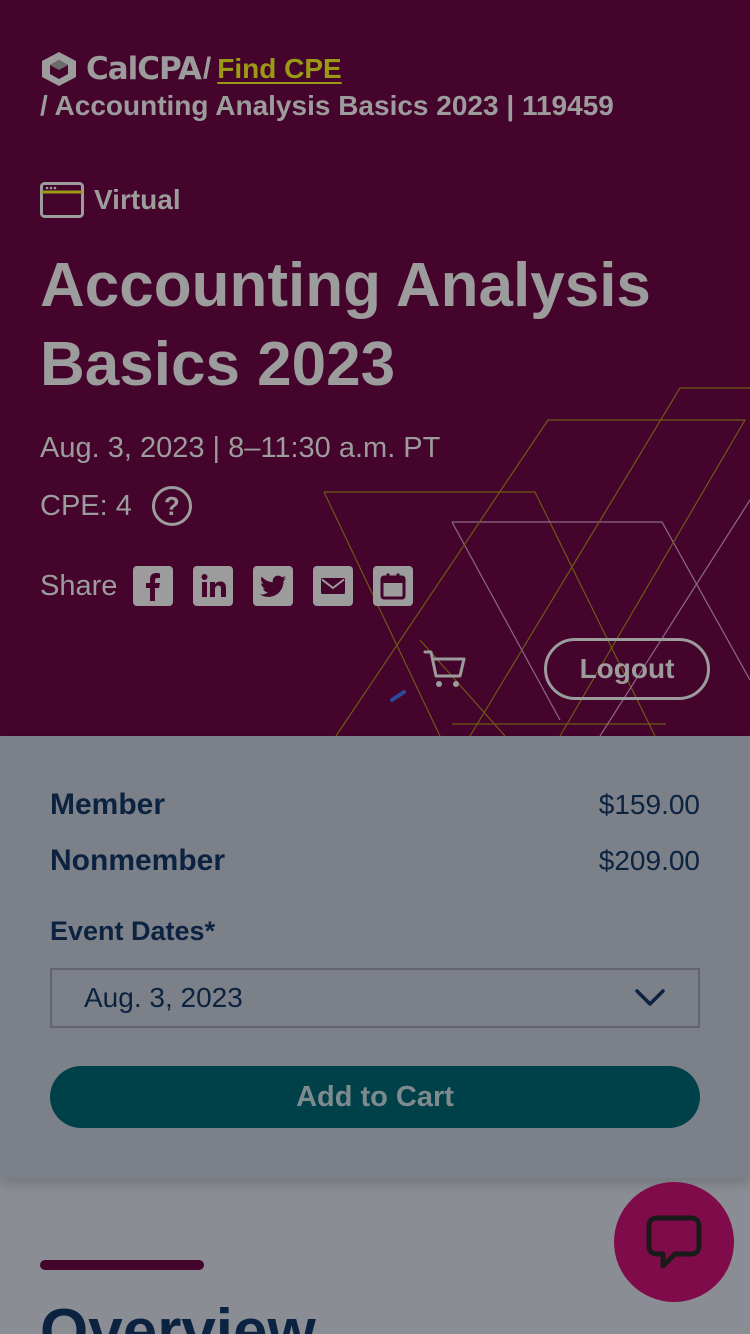 The height and width of the screenshot is (1334, 750). I want to click on edit-icon, so click(398, 696).